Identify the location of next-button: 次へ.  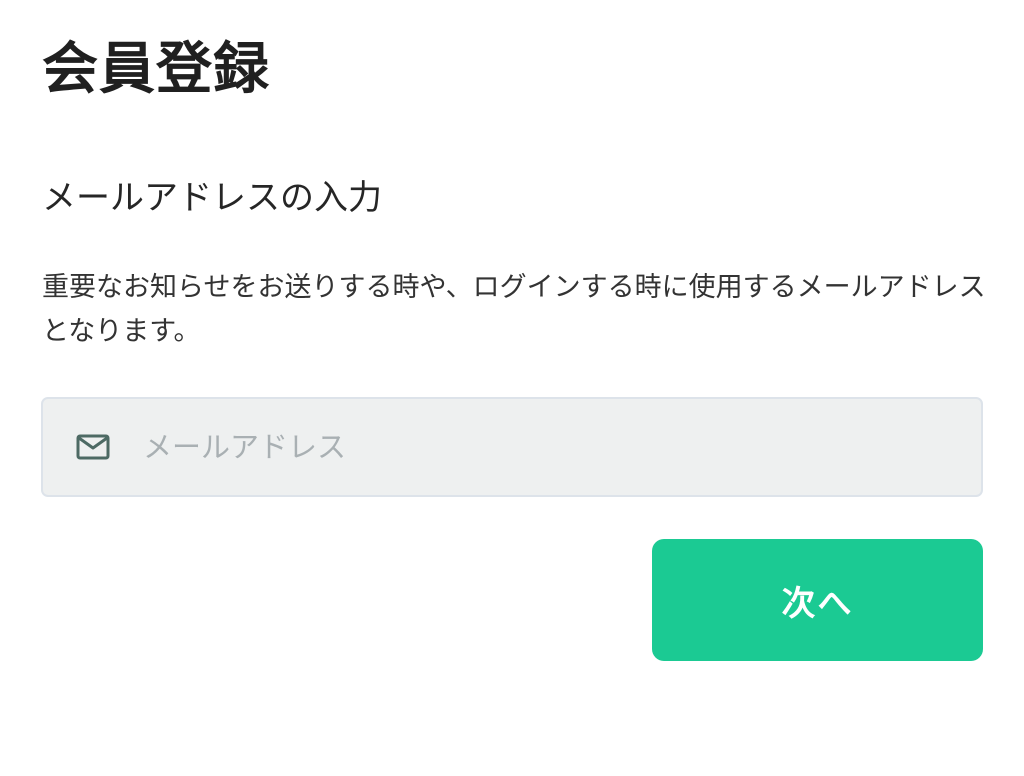
(817, 600).